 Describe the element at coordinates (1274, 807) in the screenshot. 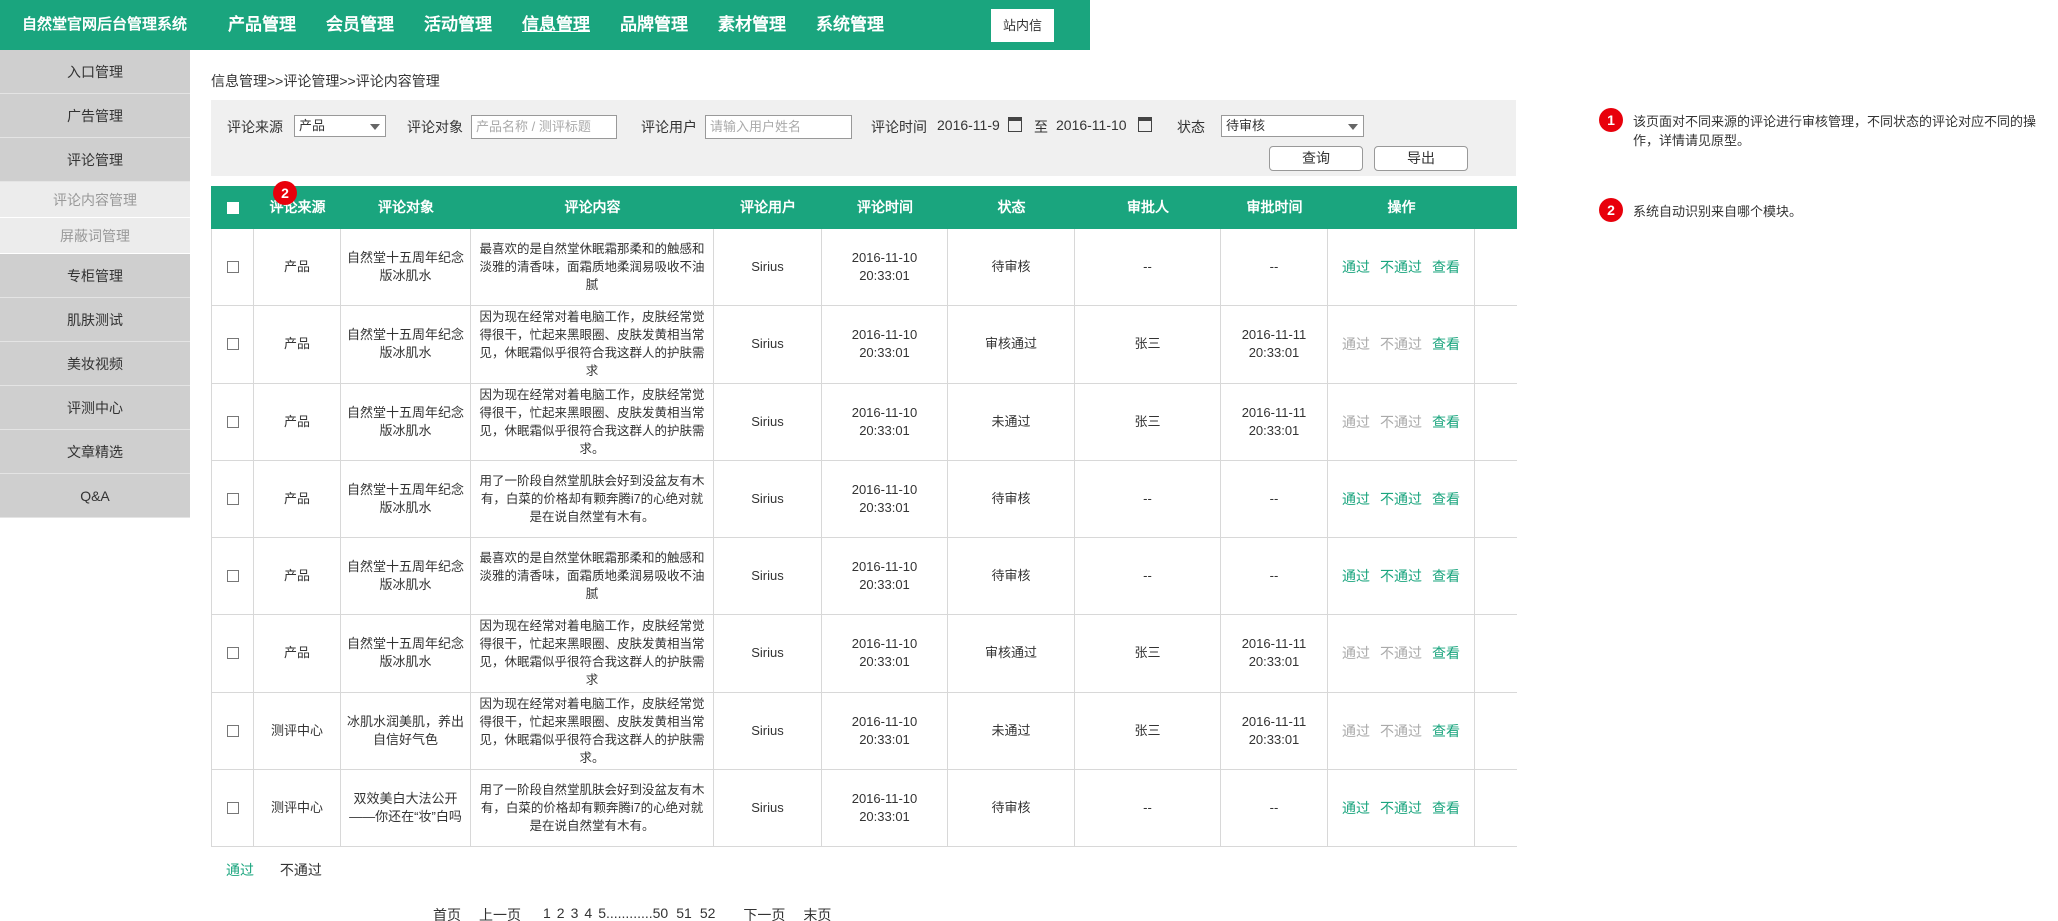

I see `approval-date: --` at that location.